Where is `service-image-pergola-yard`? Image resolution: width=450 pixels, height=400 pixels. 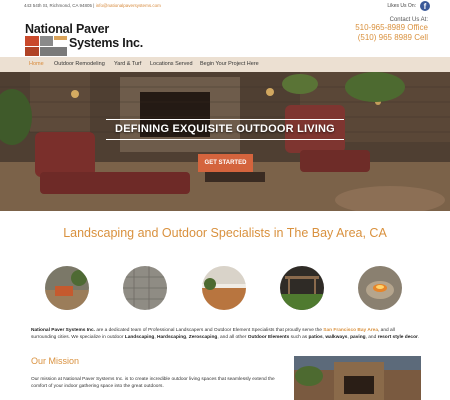 service-image-pergola-yard is located at coordinates (302, 288).